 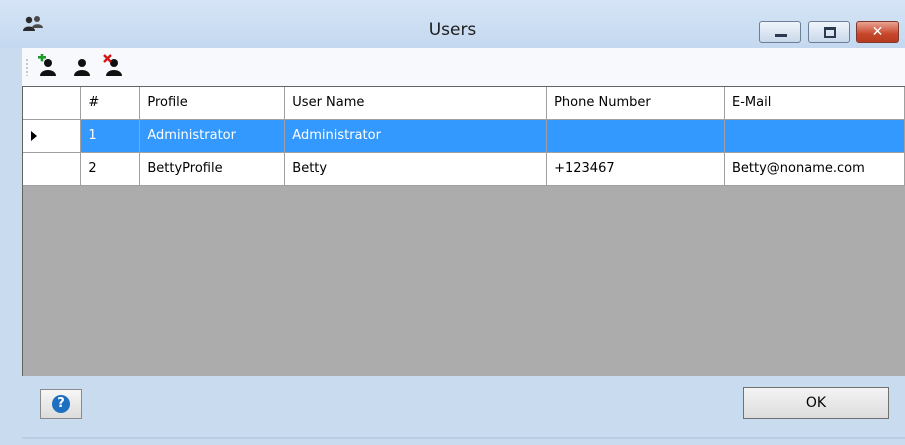 I want to click on table-row: 1 Administrator Administrator, so click(x=464, y=136).